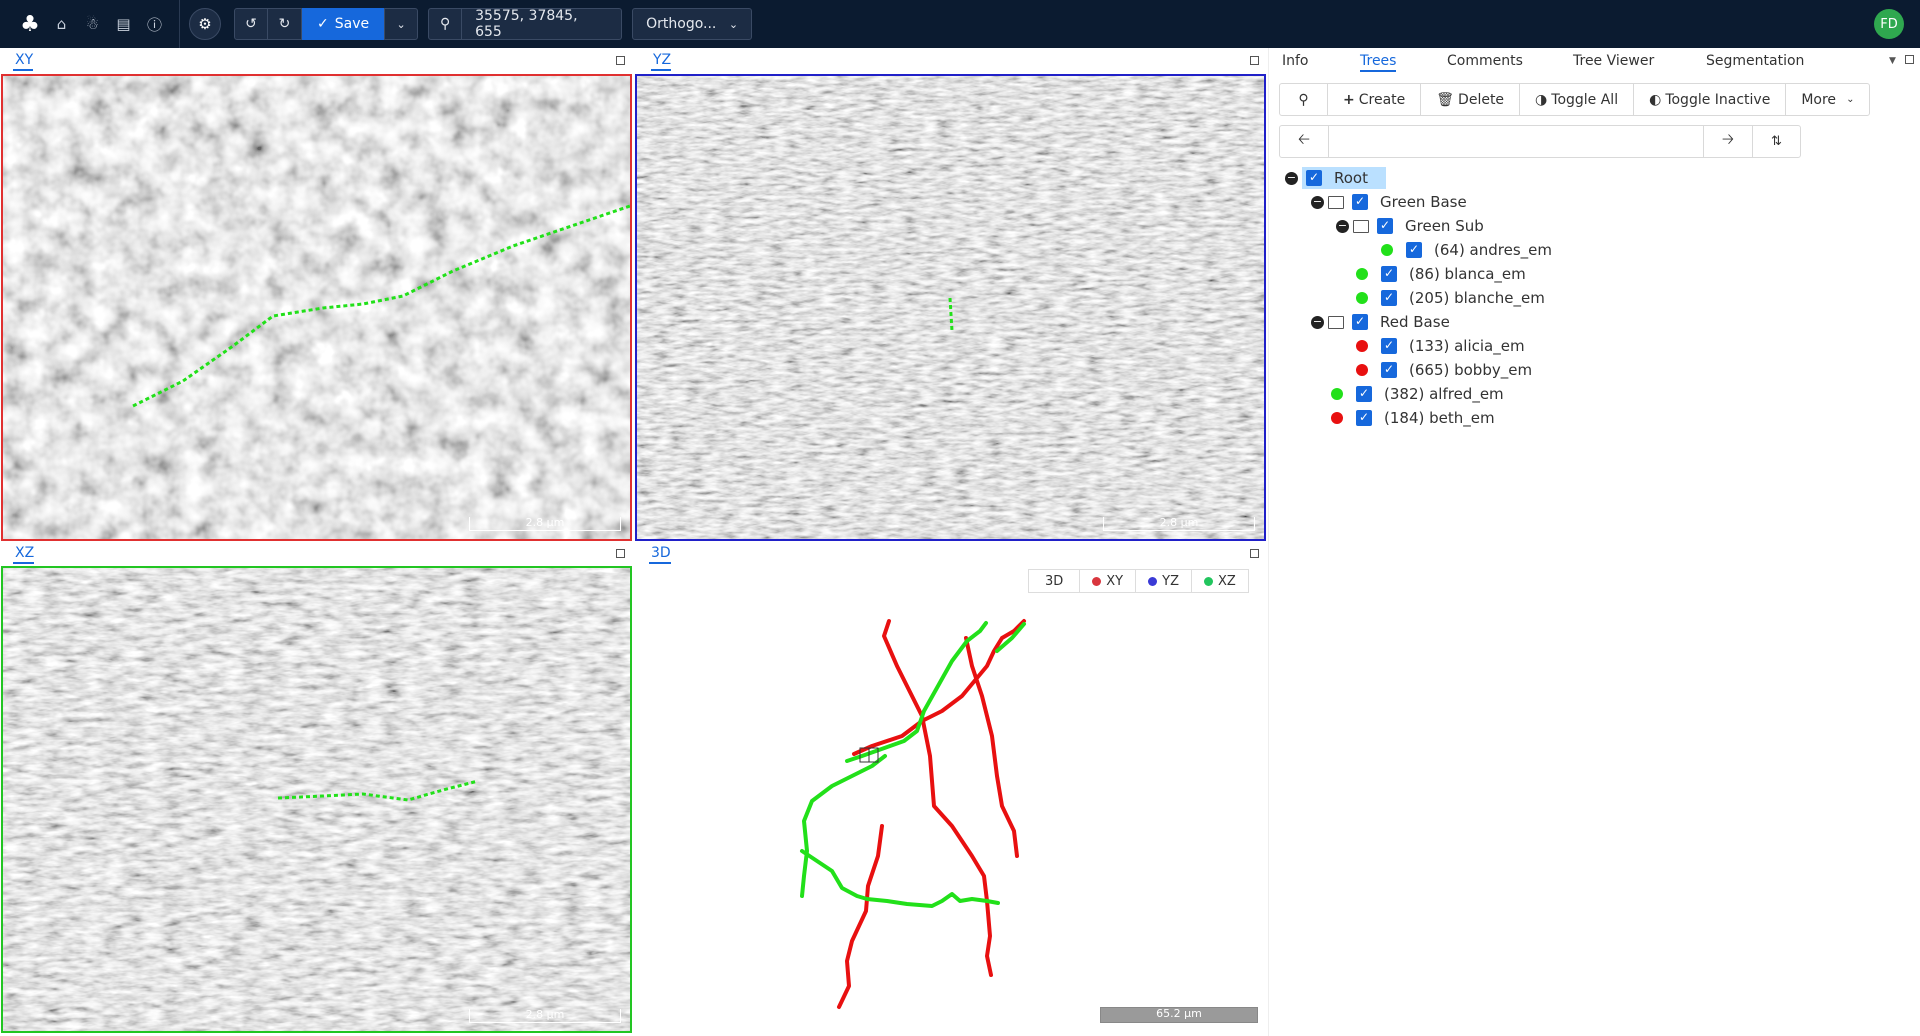 This screenshot has width=1920, height=1036. I want to click on tree-label: (205) blanche_em, so click(1477, 298).